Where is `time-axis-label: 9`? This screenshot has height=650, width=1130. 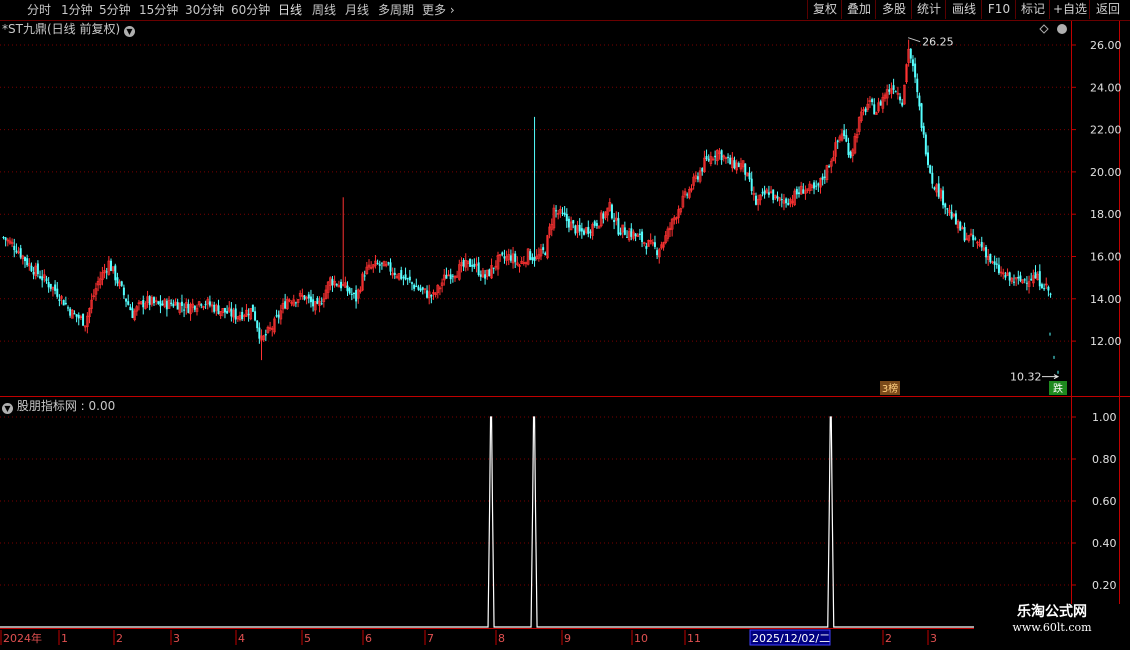 time-axis-label: 9 is located at coordinates (567, 638).